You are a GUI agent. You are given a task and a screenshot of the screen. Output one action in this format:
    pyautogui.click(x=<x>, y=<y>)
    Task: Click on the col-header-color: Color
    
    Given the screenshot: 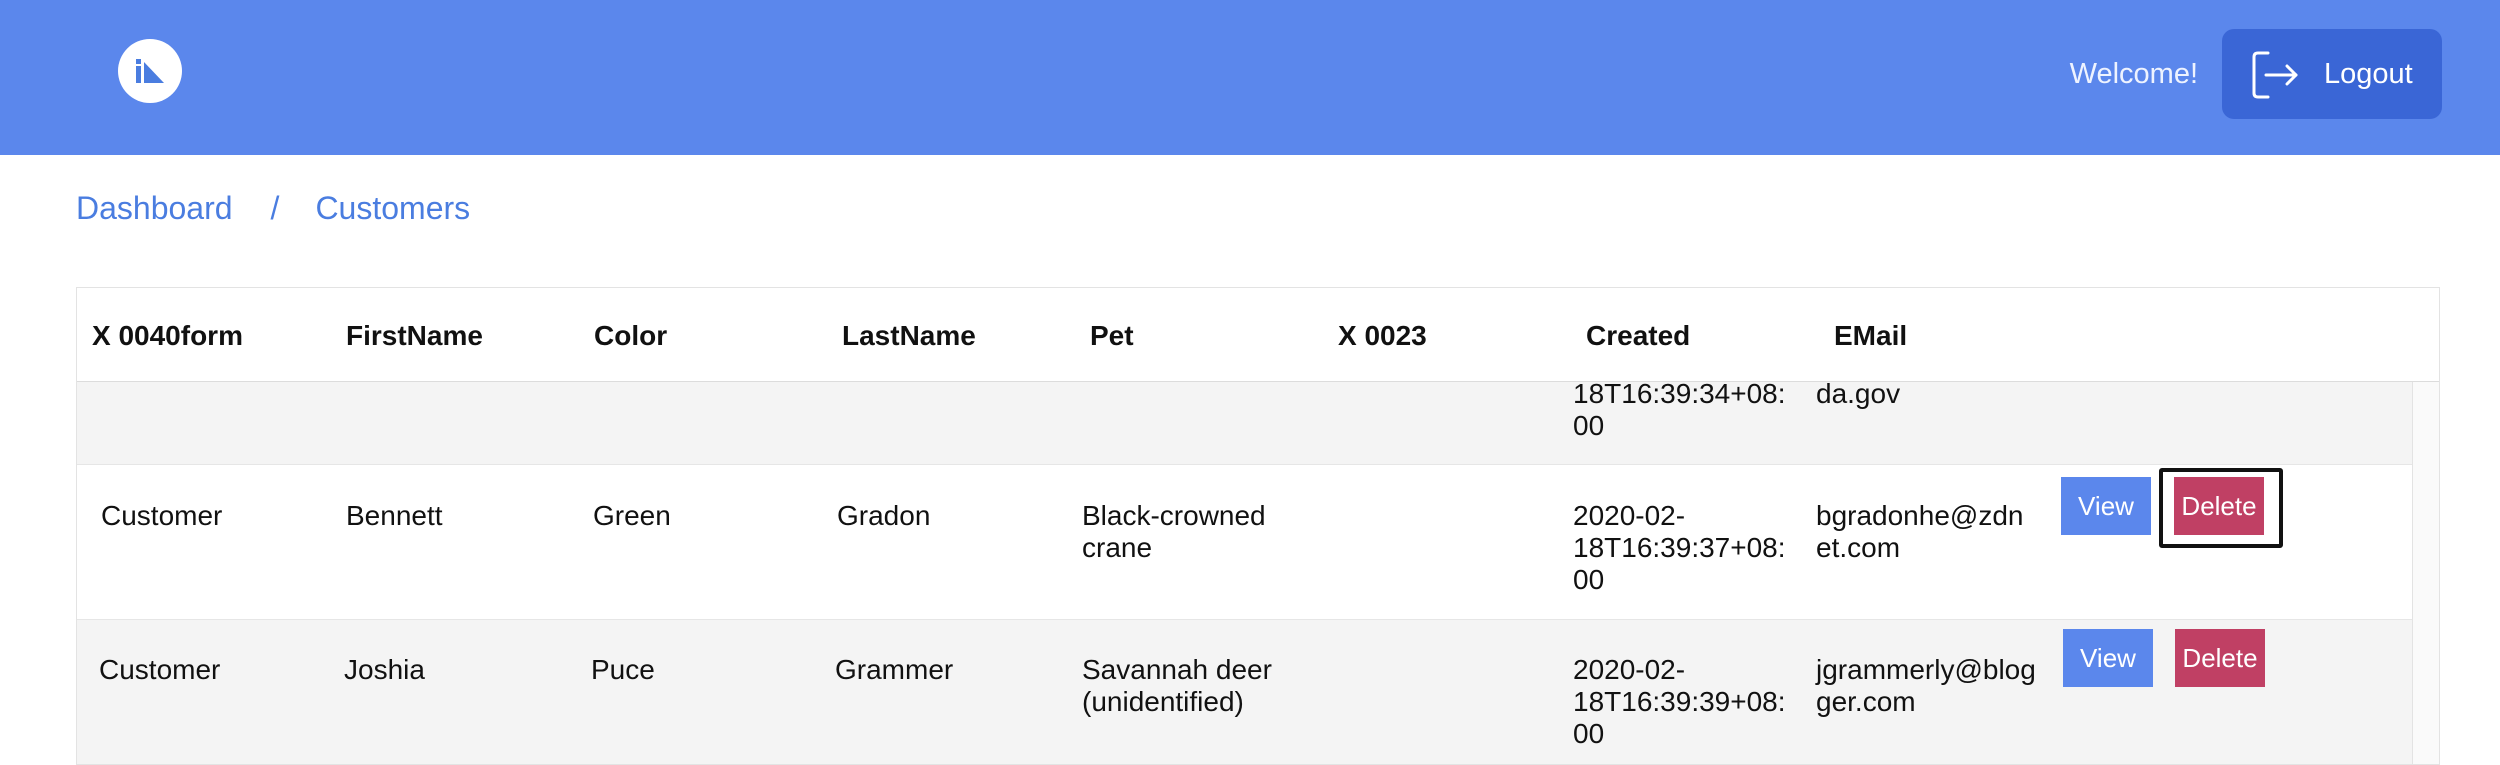 What is the action you would take?
    pyautogui.click(x=630, y=336)
    